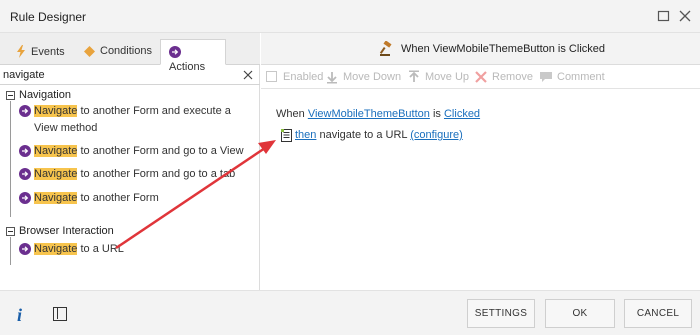  I want to click on tab-conditions: Conditions, so click(118, 52).